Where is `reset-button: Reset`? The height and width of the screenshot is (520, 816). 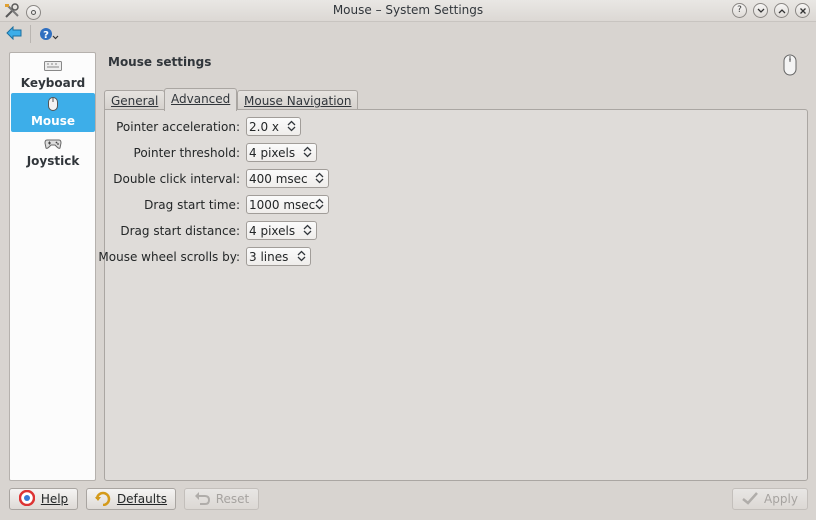
reset-button: Reset is located at coordinates (221, 499).